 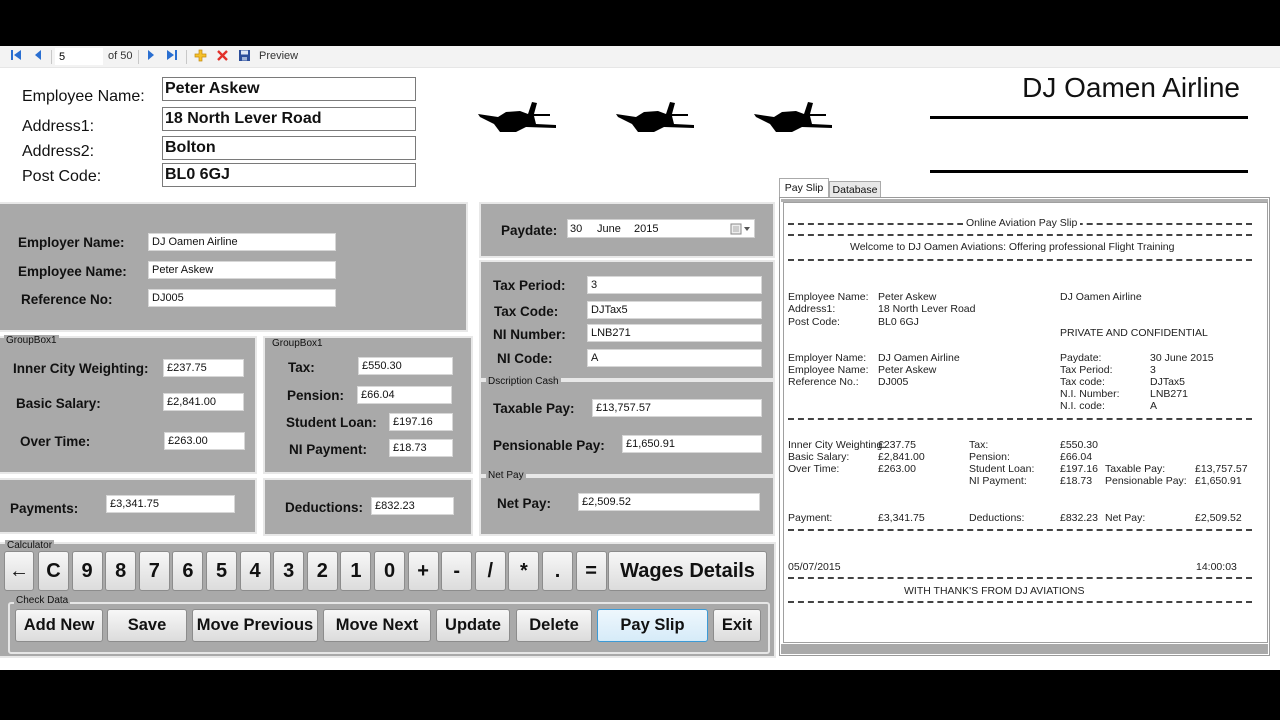 What do you see at coordinates (1216, 567) in the screenshot?
I see `ps-time: 14:00:03` at bounding box center [1216, 567].